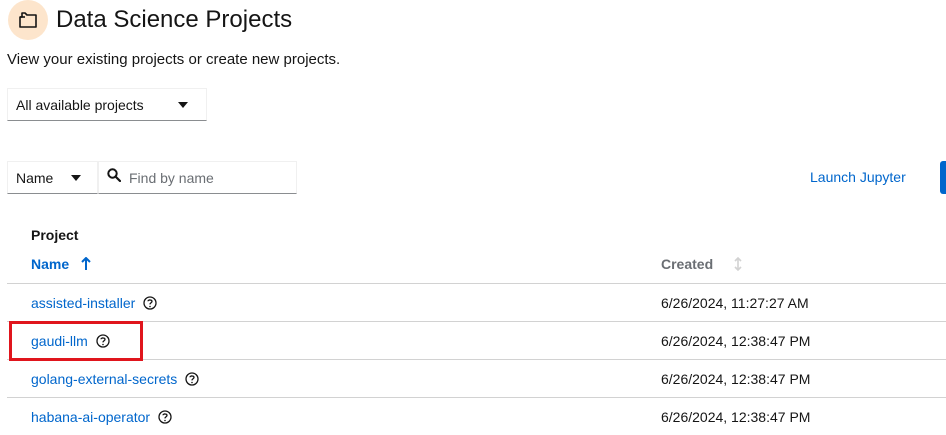  I want to click on table-row: gaudi-llm 6/26/2024, 12:38:47 PM, so click(476, 340).